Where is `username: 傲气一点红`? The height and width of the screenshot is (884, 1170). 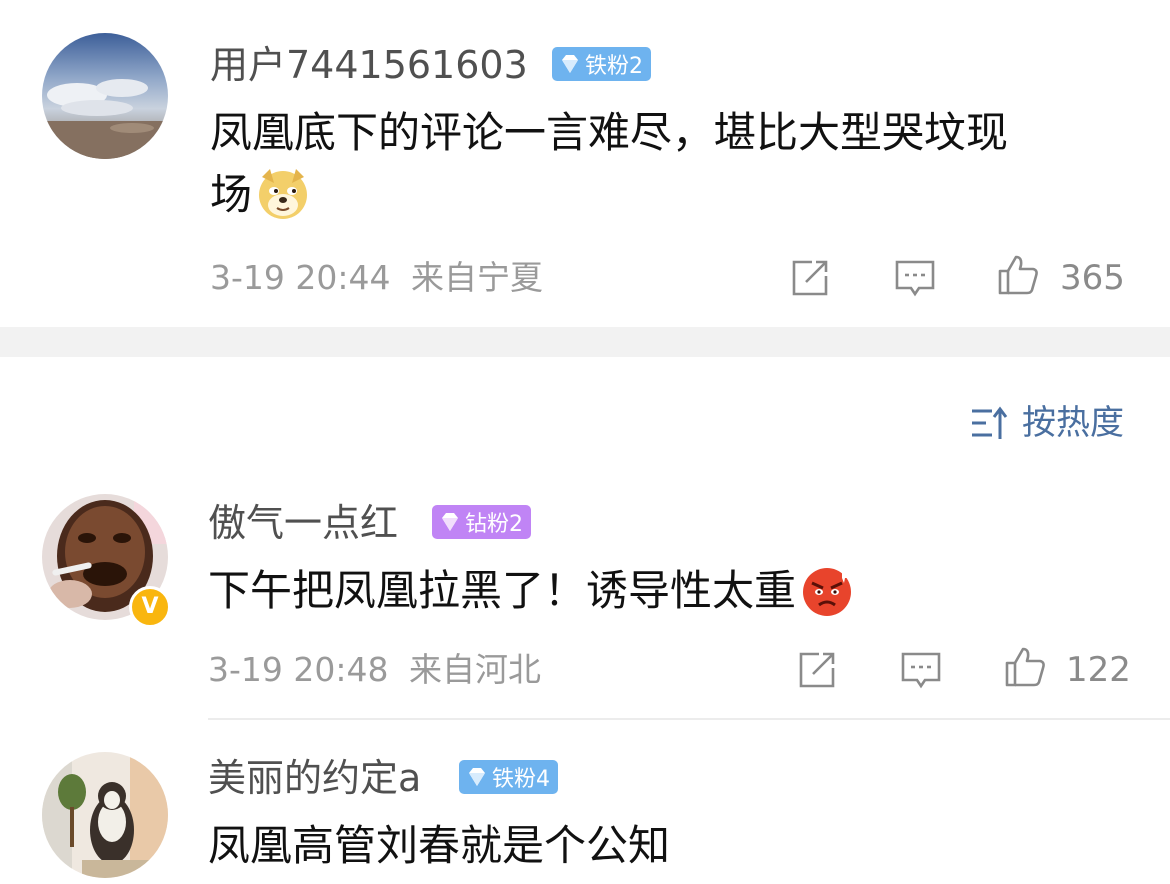 username: 傲气一点红 is located at coordinates (303, 523).